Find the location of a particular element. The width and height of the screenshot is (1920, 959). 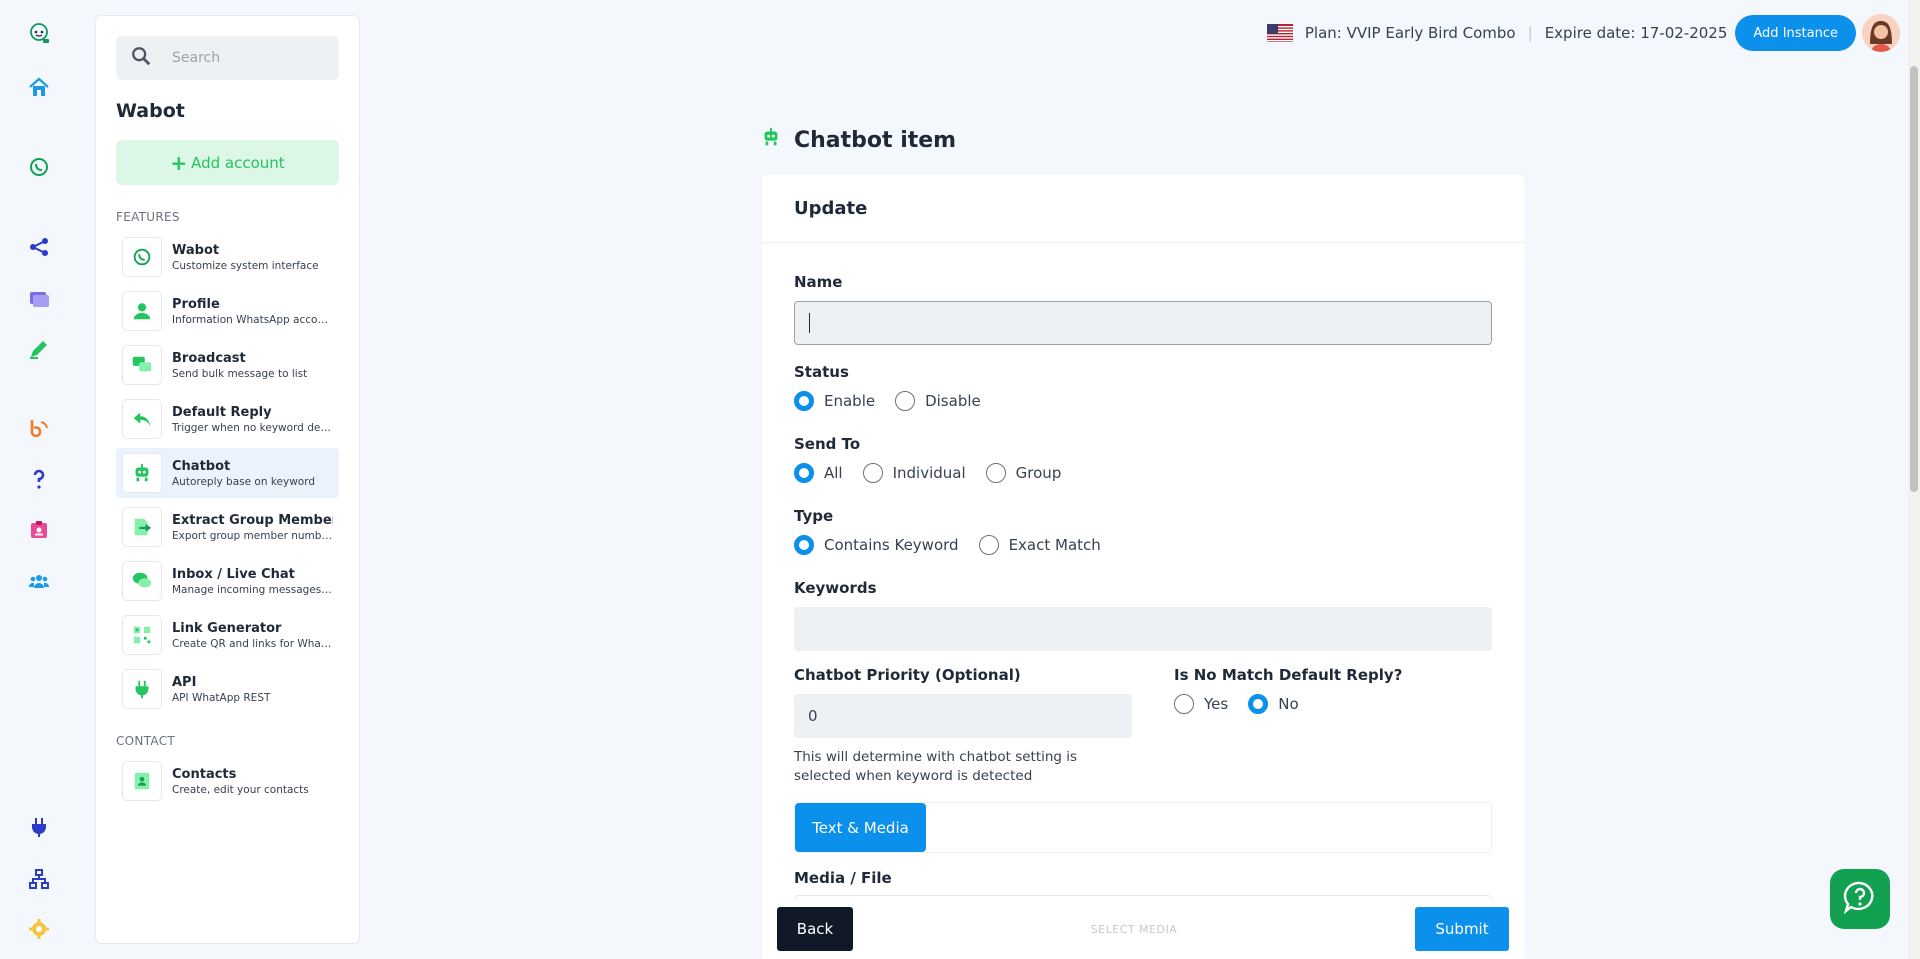

chat-question-icon is located at coordinates (1860, 899).